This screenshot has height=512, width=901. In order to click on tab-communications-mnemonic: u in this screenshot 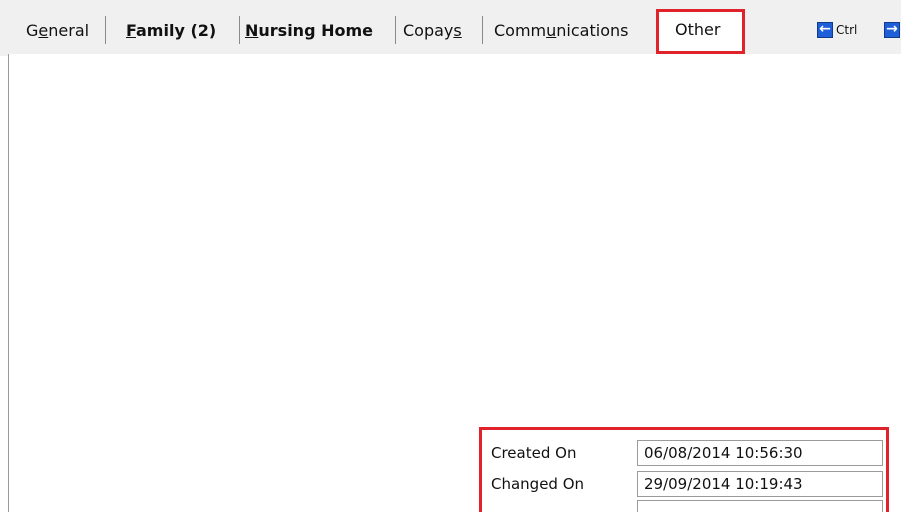, I will do `click(551, 30)`.